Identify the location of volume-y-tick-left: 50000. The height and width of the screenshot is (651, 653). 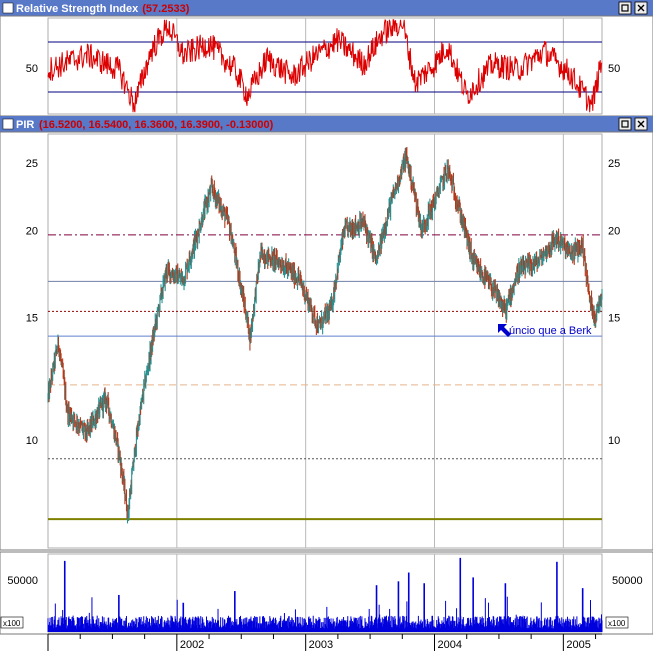
(22, 581).